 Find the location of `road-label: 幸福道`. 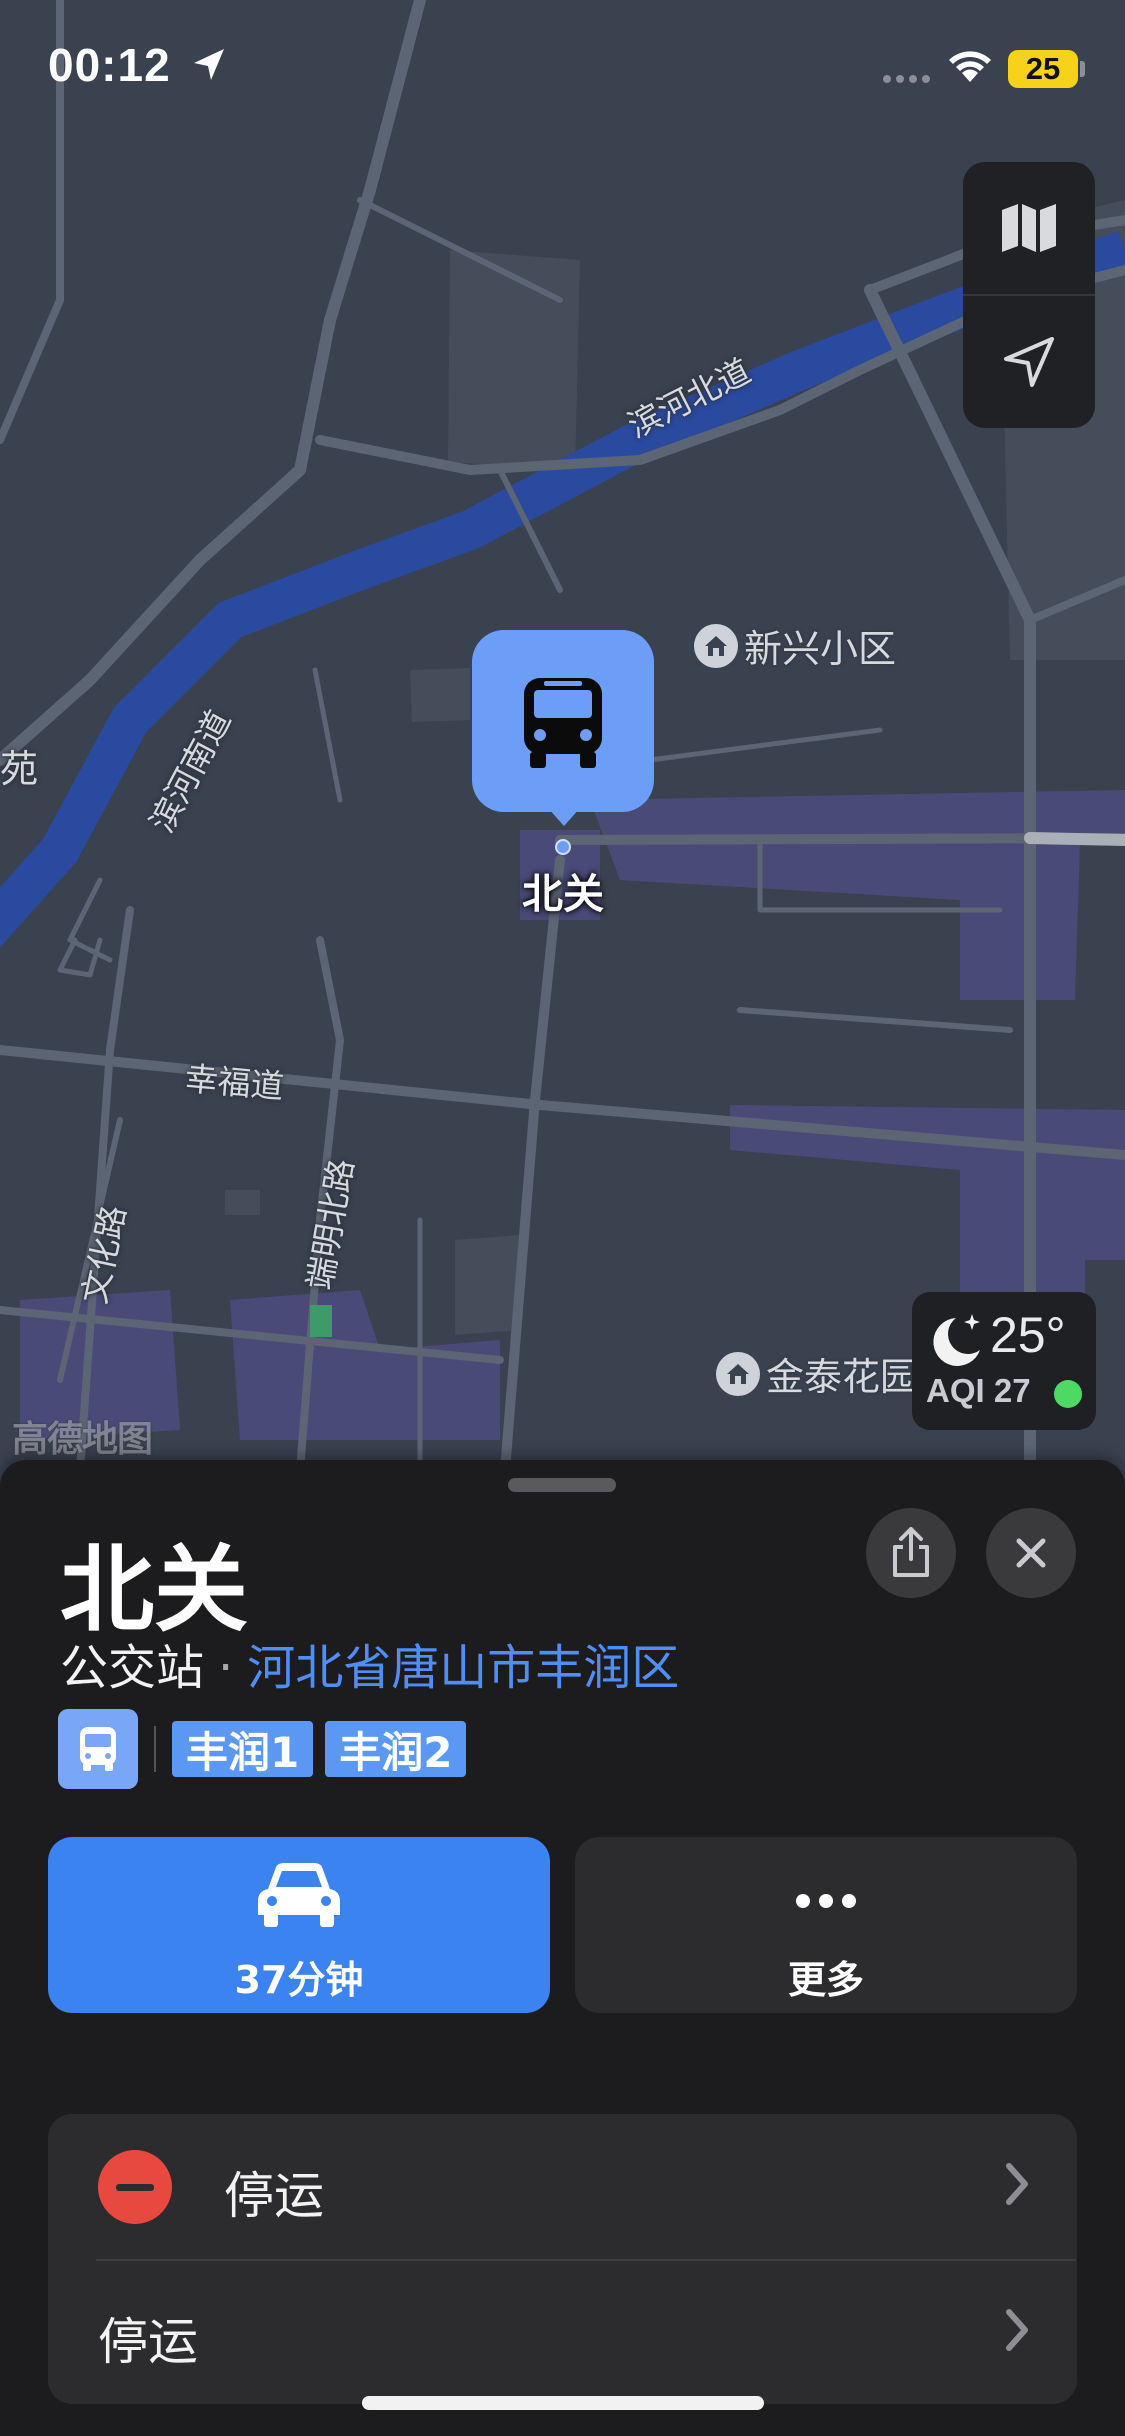

road-label: 幸福道 is located at coordinates (234, 1082).